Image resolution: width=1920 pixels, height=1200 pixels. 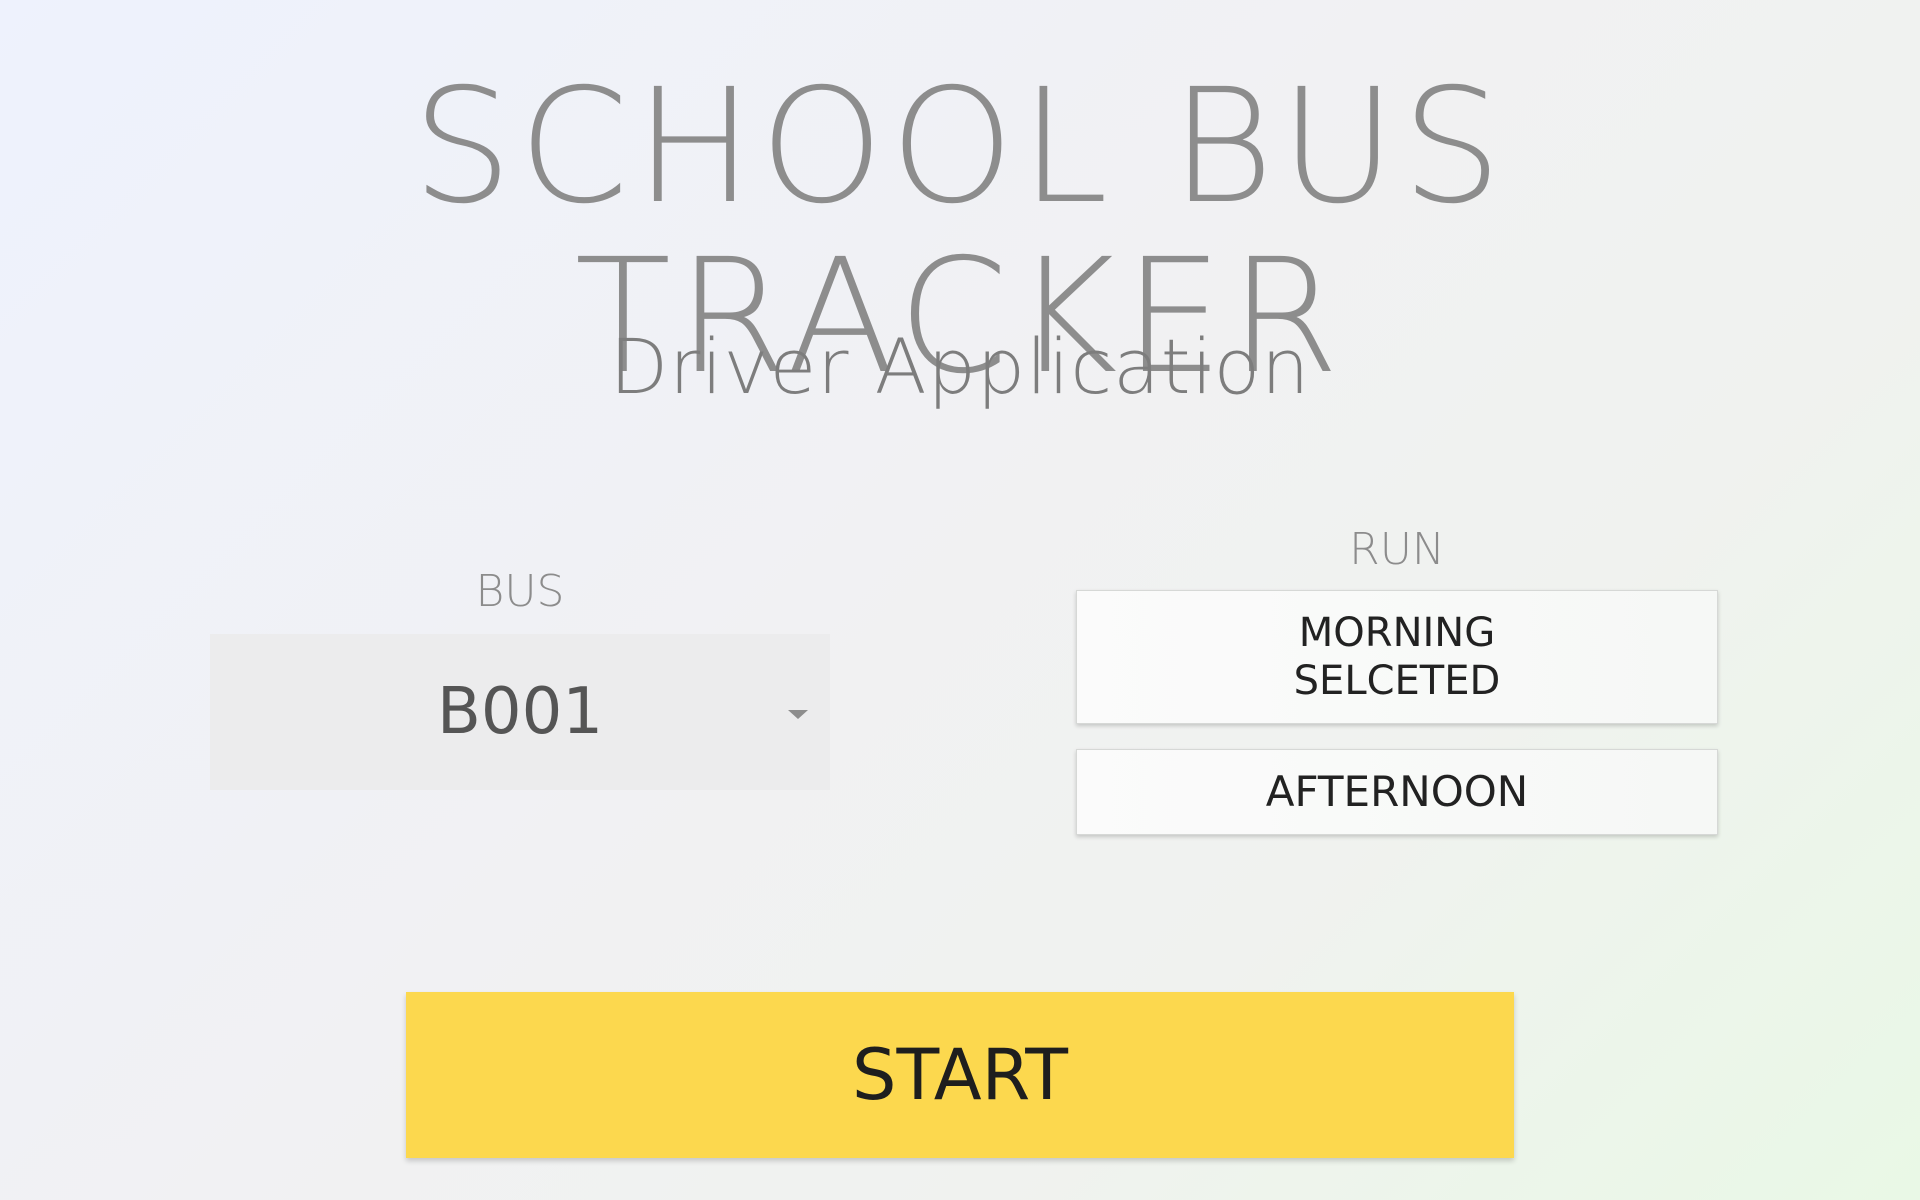 I want to click on bus-select-value: B001, so click(x=520, y=712).